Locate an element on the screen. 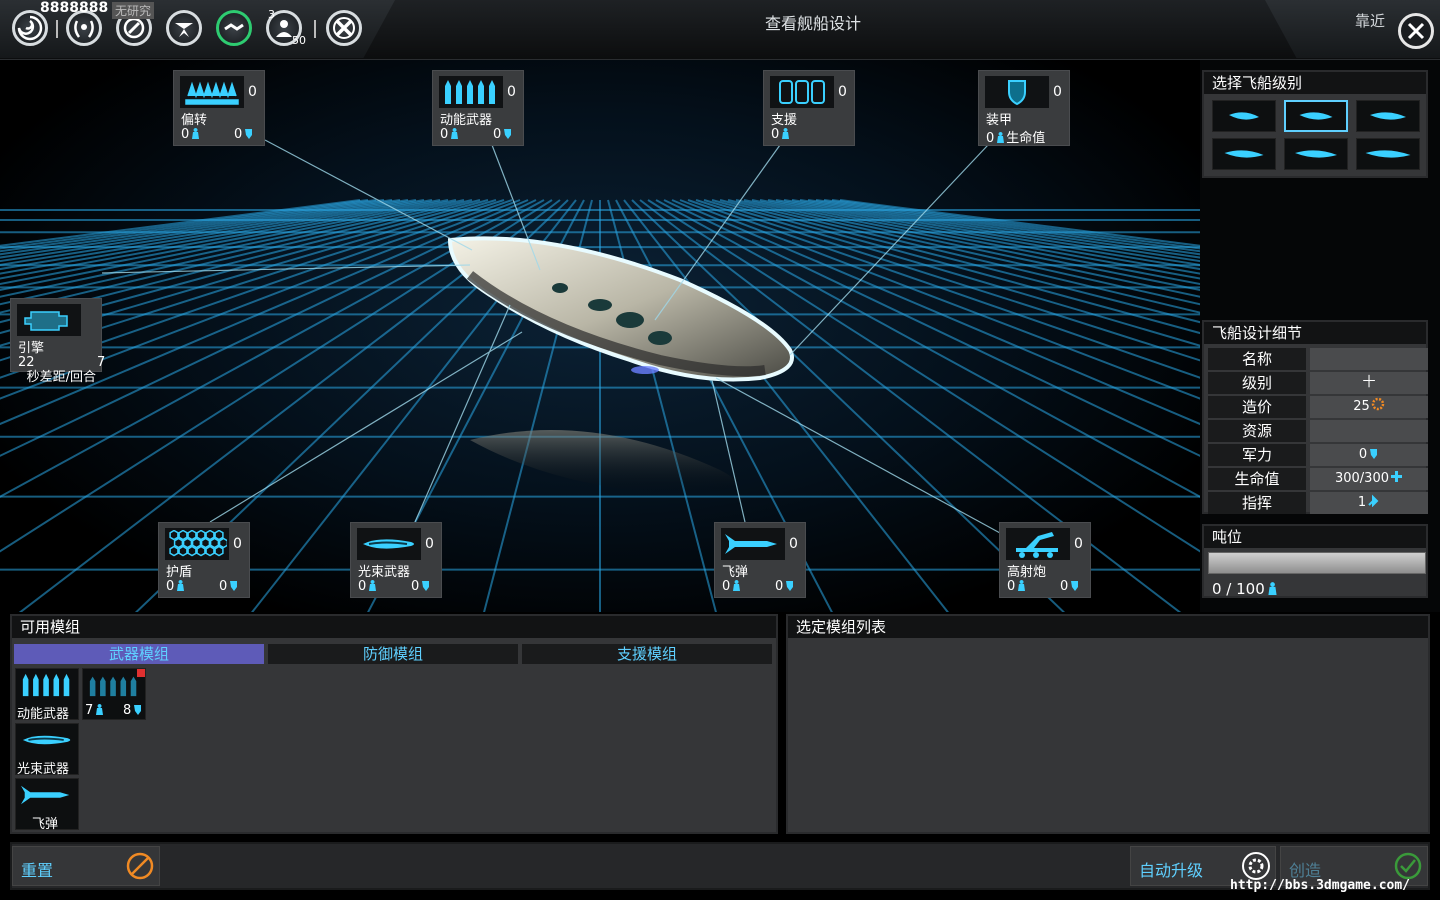 The height and width of the screenshot is (900, 1440). watermark: http://bbs.3dmgame.com/ is located at coordinates (1320, 885).